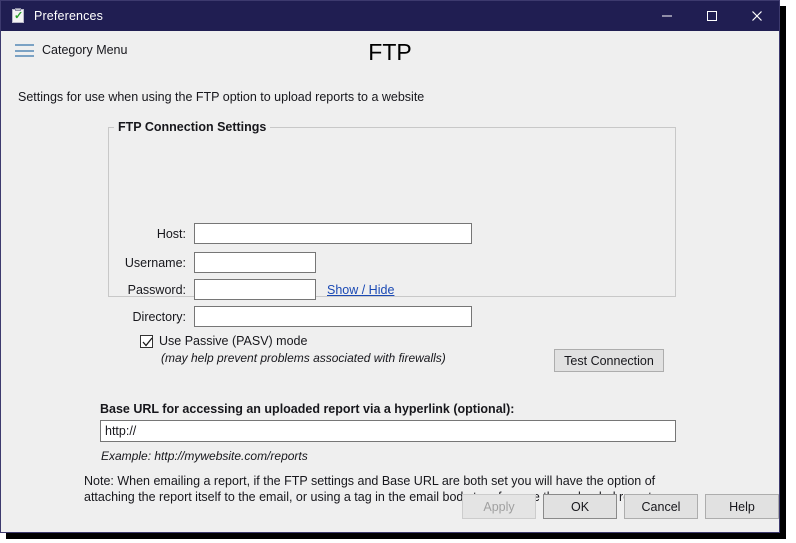  I want to click on maximize-button, so click(711, 16).